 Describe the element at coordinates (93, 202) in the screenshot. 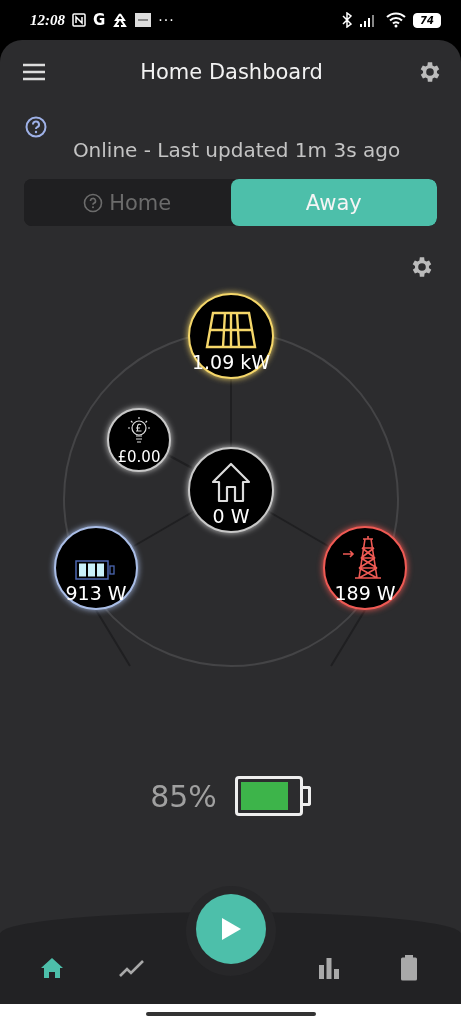

I see `help-icon` at that location.